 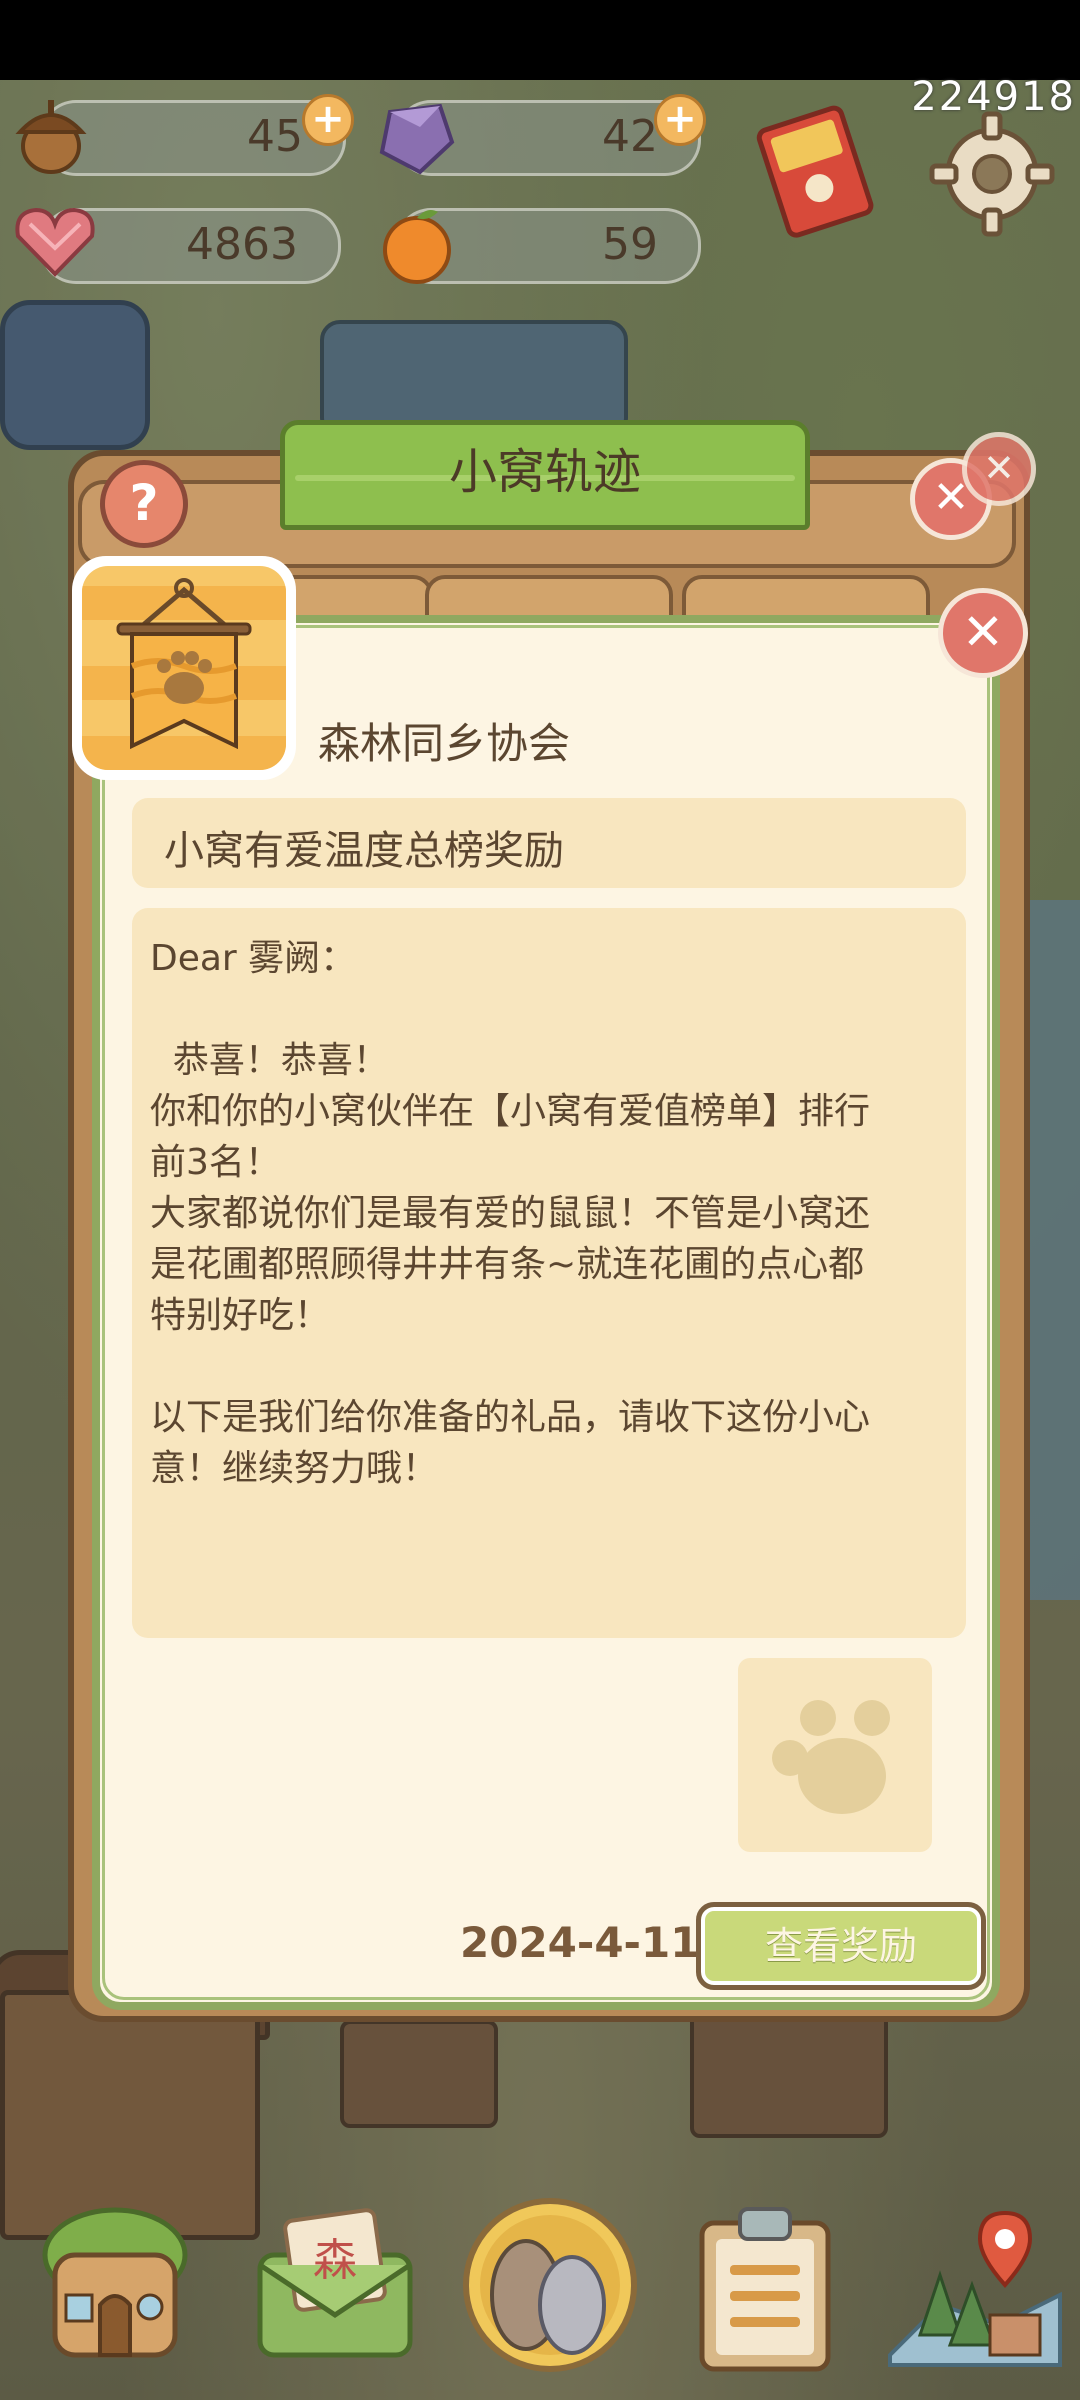 I want to click on purple-gem-icon, so click(x=415, y=139).